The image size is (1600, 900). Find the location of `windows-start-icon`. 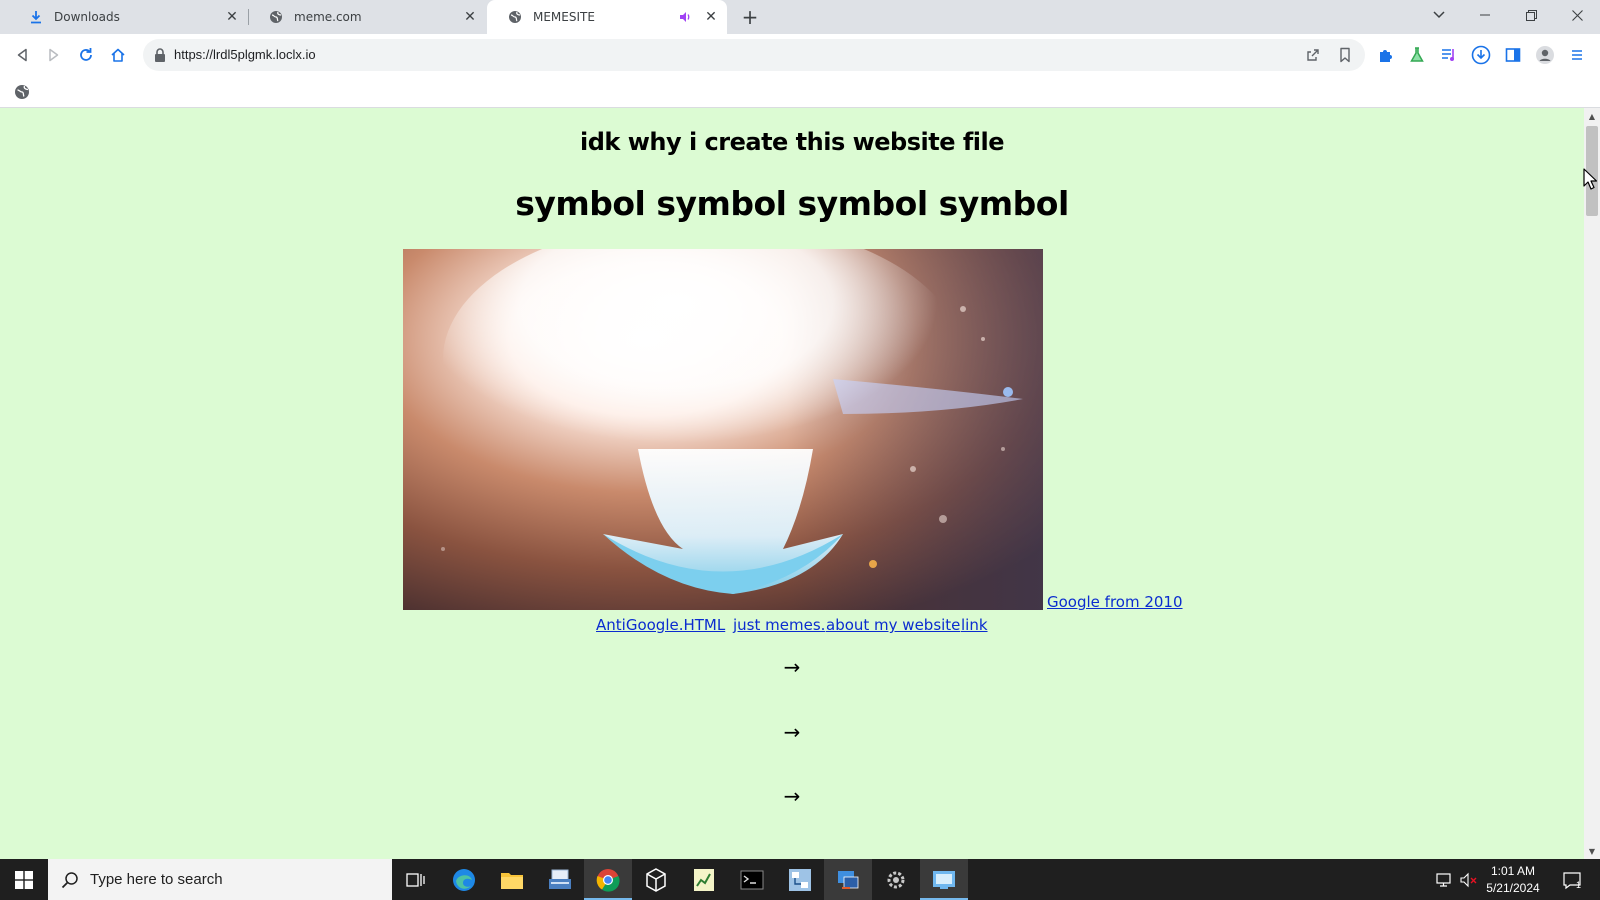

windows-start-icon is located at coordinates (24, 879).